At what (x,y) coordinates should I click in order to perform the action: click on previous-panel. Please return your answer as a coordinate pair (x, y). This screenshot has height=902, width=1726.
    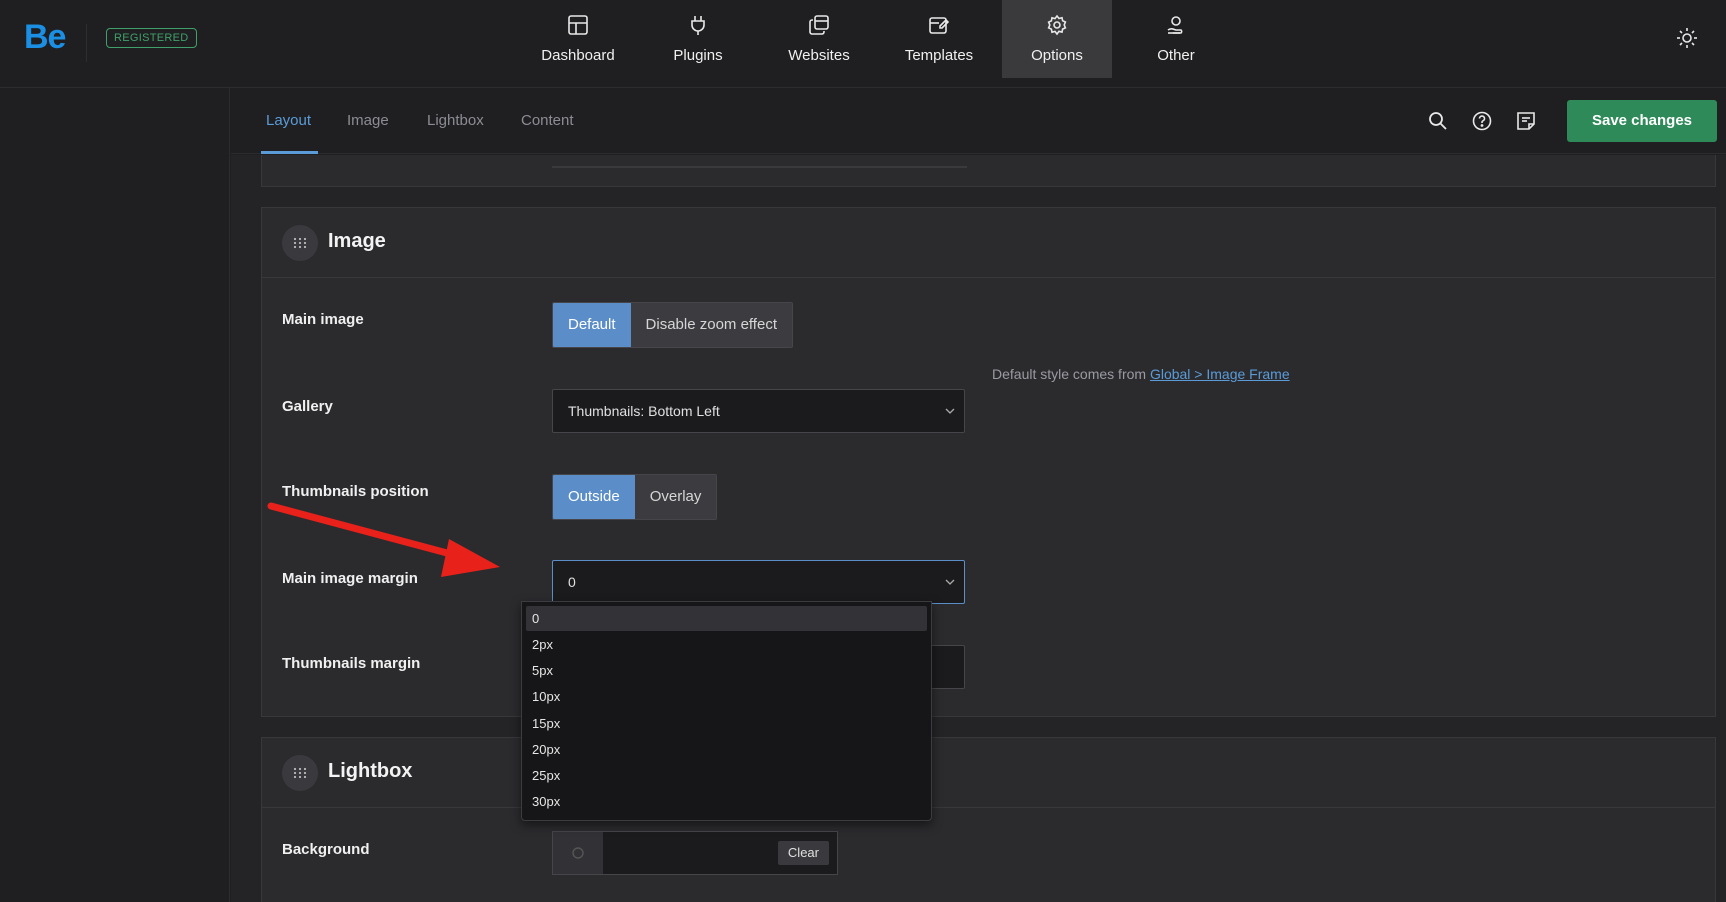
    Looking at the image, I should click on (988, 171).